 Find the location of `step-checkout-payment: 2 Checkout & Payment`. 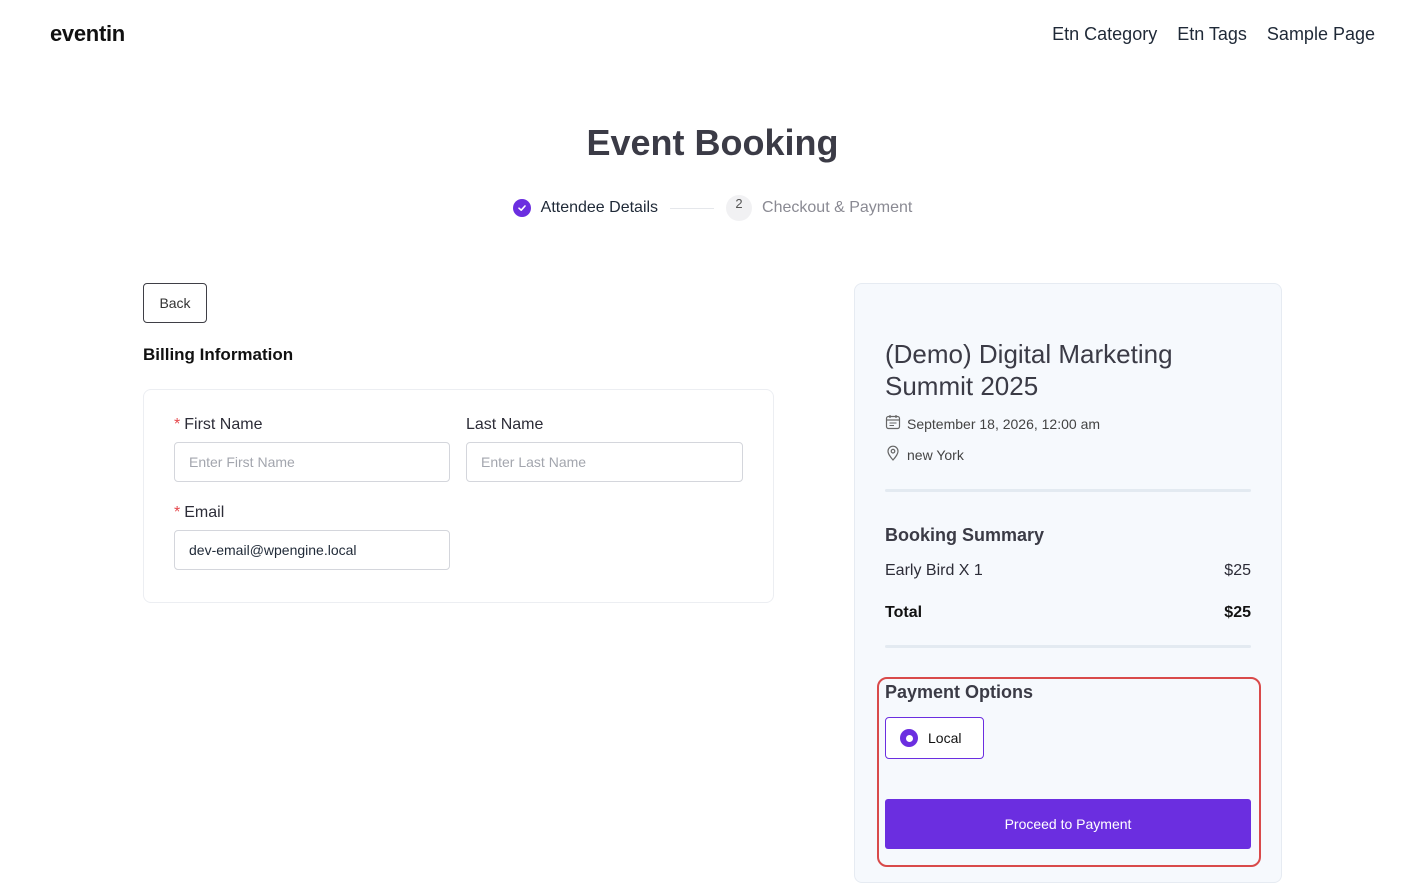

step-checkout-payment: 2 Checkout & Payment is located at coordinates (819, 208).